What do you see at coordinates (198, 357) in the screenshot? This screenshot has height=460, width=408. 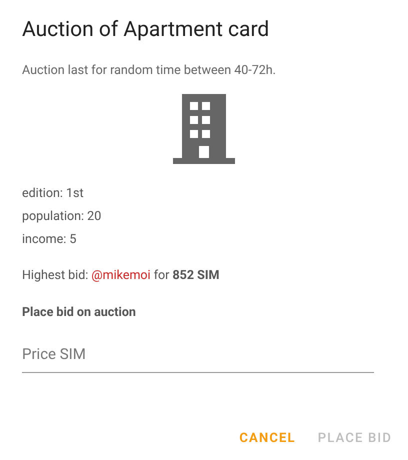 I see `price-field: Price SIM` at bounding box center [198, 357].